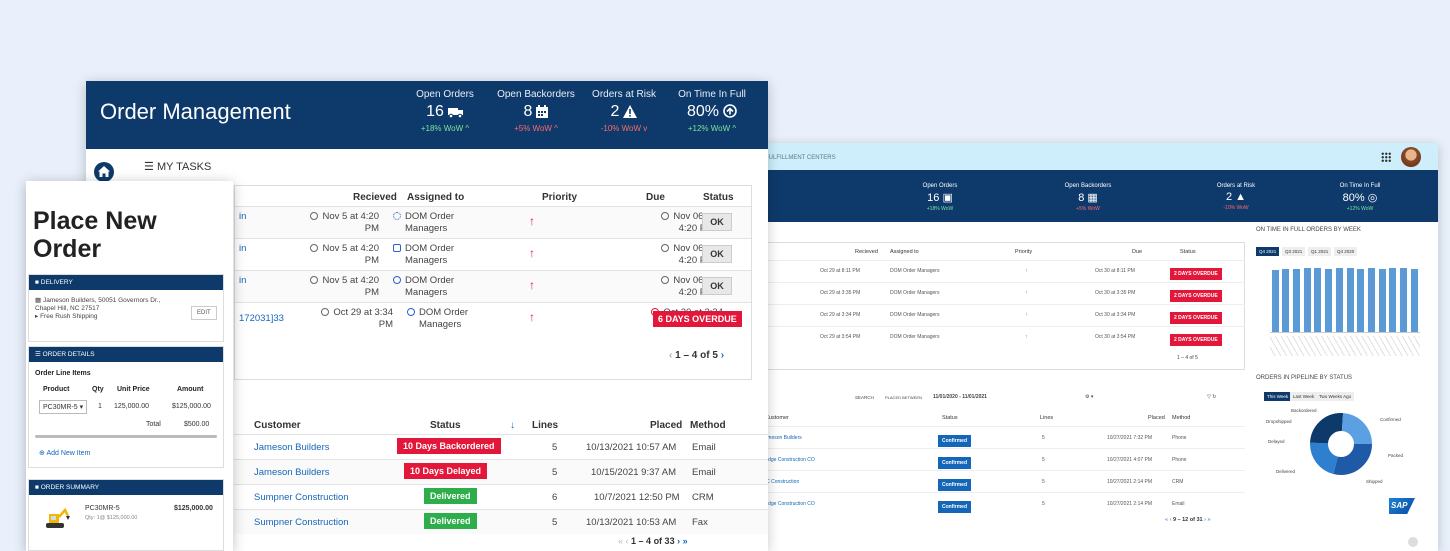 This screenshot has height=551, width=1450. What do you see at coordinates (397, 216) in the screenshot?
I see `assignee-icon` at bounding box center [397, 216].